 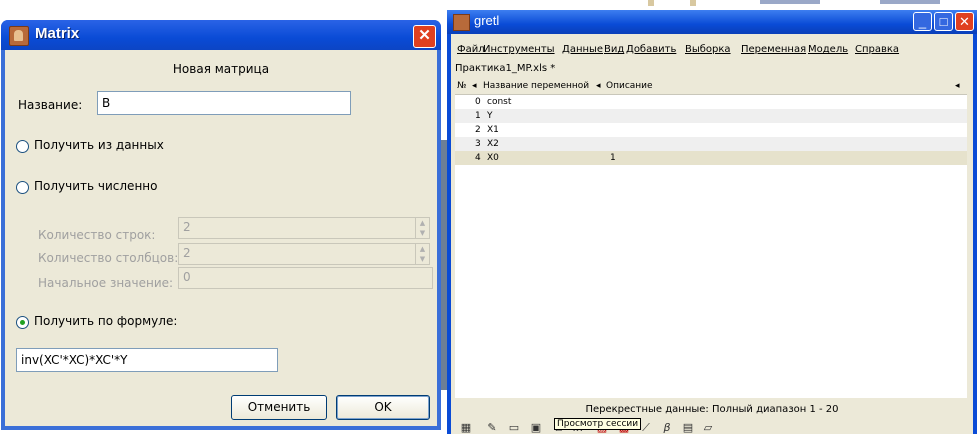 I want to click on row-variable-name: X2, so click(x=493, y=144).